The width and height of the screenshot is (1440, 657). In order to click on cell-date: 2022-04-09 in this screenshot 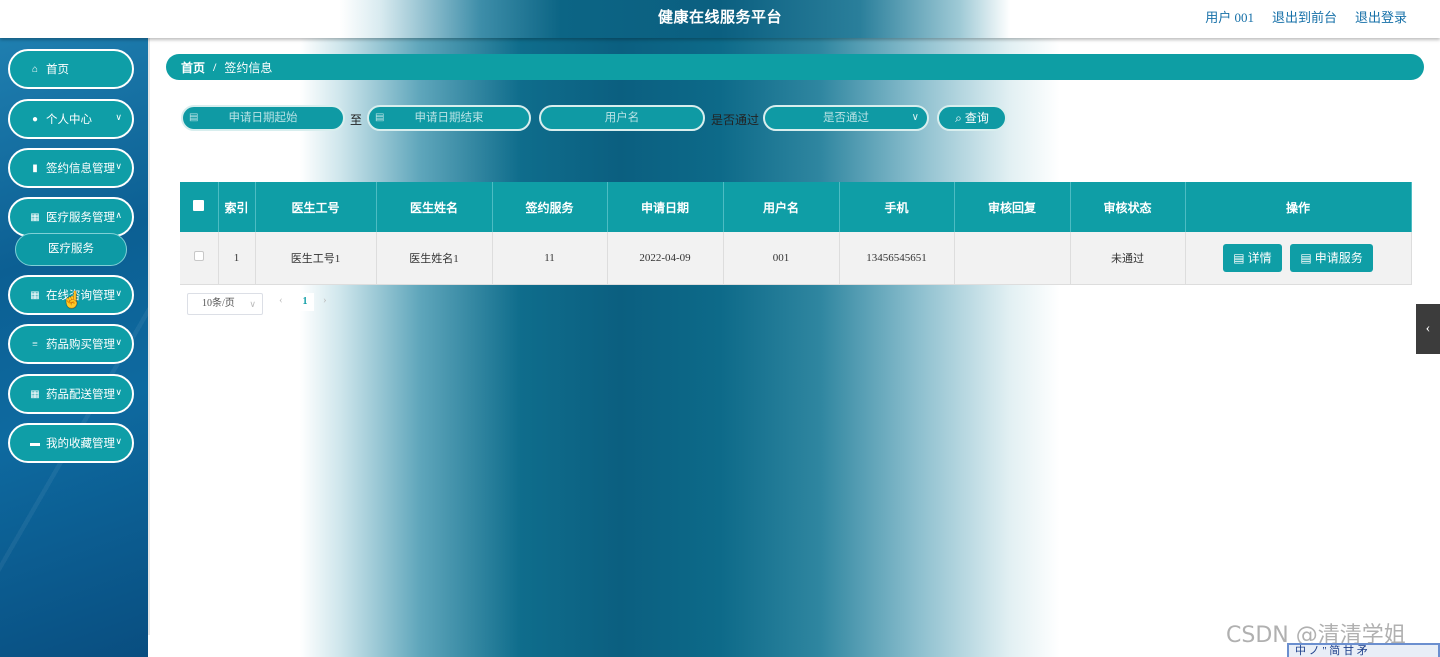, I will do `click(665, 258)`.